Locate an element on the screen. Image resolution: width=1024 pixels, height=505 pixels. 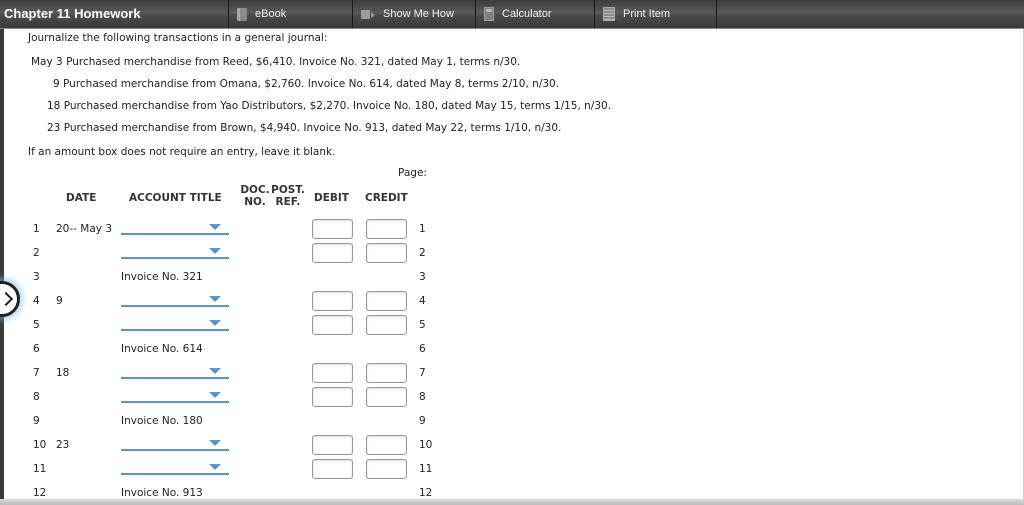
line-number-right: 5 is located at coordinates (422, 325).